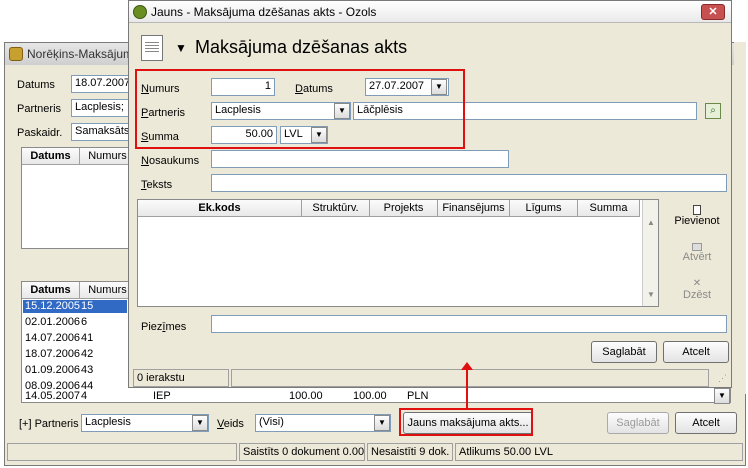  What do you see at coordinates (696, 352) in the screenshot?
I see `cancel-button: Atcelt` at bounding box center [696, 352].